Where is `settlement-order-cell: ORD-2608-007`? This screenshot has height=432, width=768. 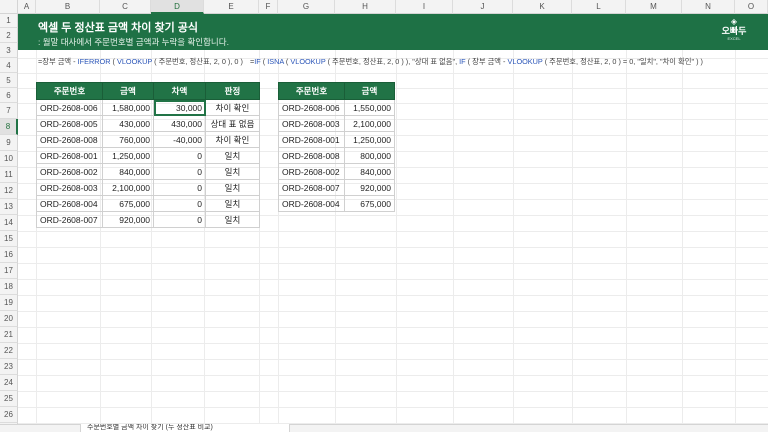 settlement-order-cell: ORD-2608-007 is located at coordinates (311, 187).